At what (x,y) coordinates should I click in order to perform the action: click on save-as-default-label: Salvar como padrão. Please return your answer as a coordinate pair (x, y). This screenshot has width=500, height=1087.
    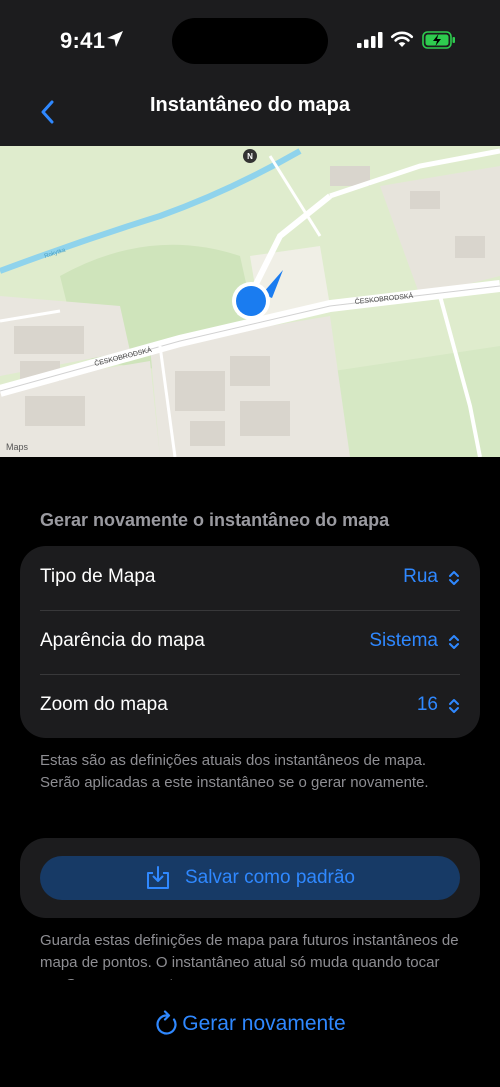
    Looking at the image, I should click on (270, 877).